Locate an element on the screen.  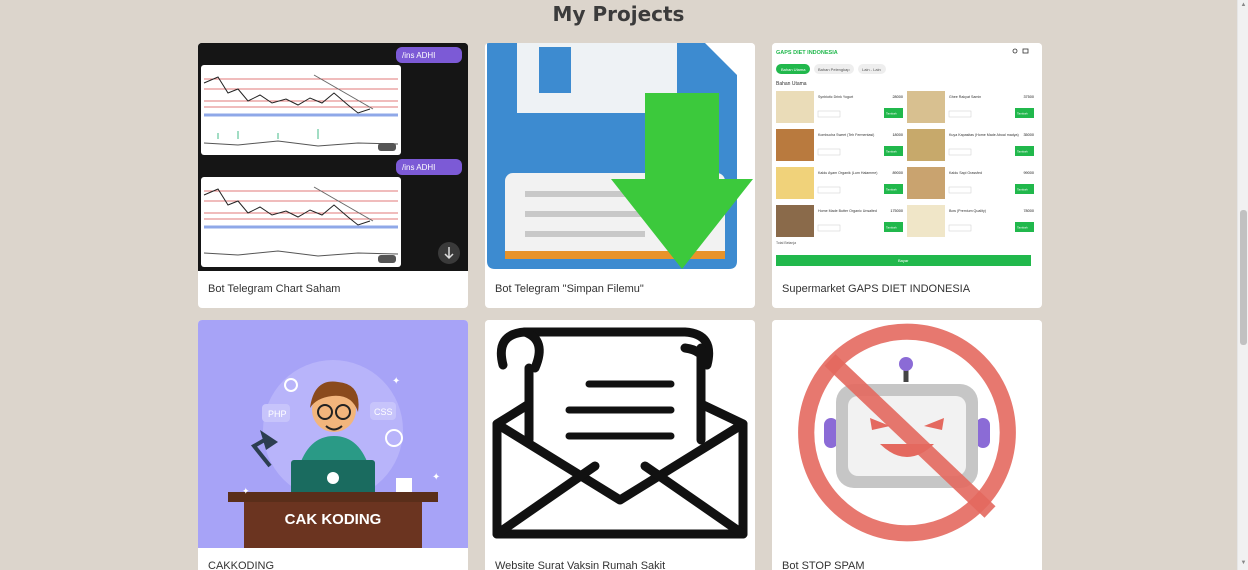
product-price: 28000 is located at coordinates (897, 97).